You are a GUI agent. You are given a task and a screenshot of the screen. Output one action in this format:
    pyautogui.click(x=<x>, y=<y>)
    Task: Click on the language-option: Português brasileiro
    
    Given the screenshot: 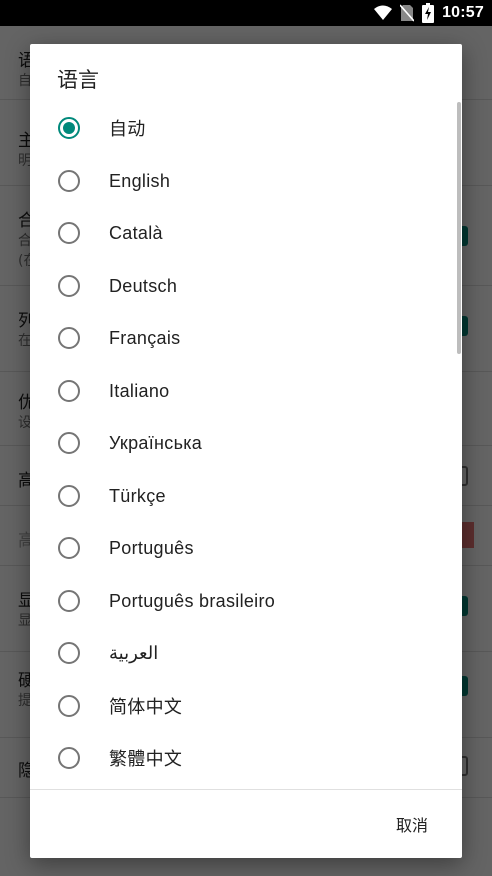 What is the action you would take?
    pyautogui.click(x=246, y=601)
    